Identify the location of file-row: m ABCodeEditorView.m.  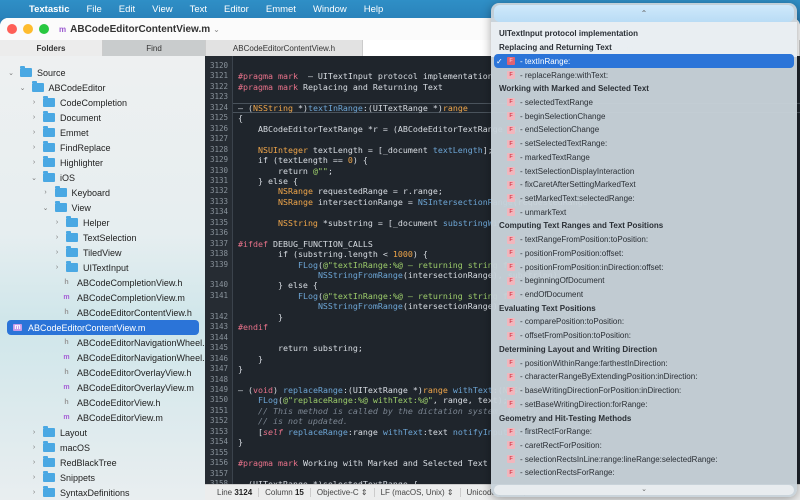
(109, 417).